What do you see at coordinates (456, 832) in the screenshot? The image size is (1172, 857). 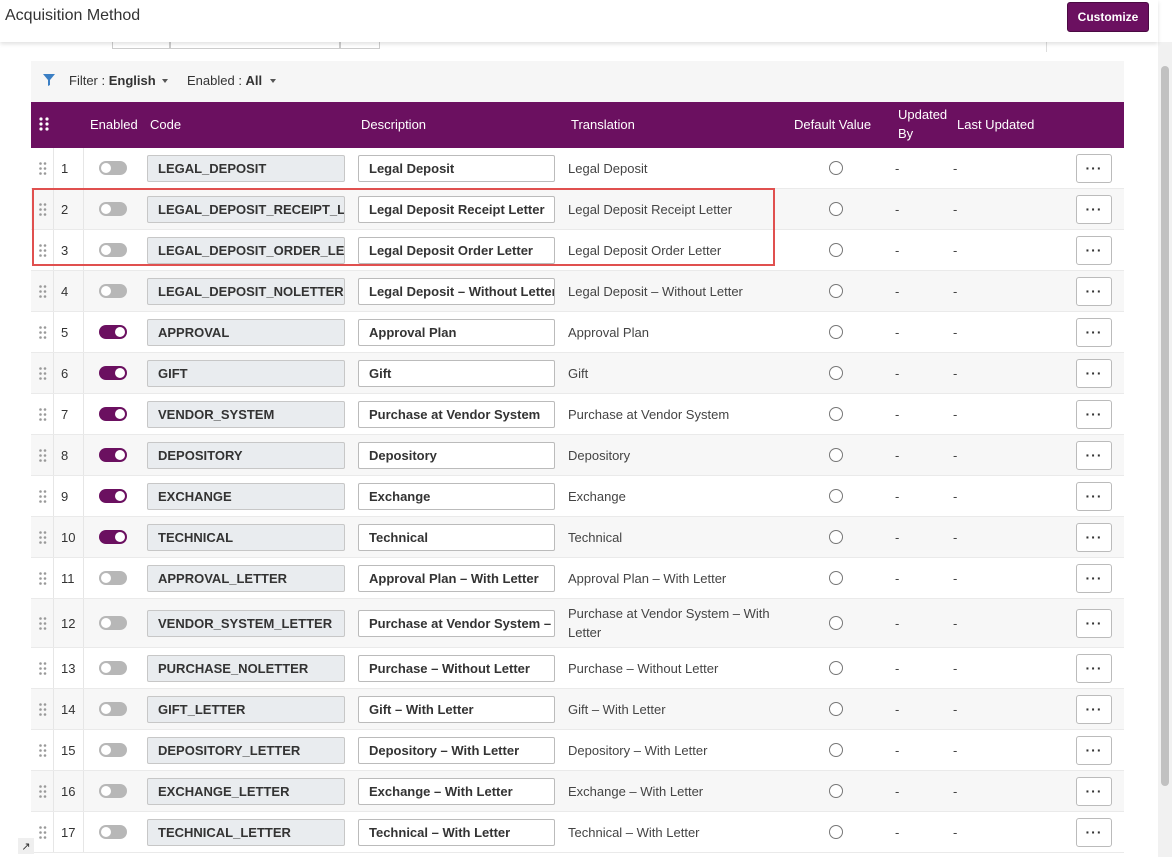 I see `description-input: Technical – With Letter` at bounding box center [456, 832].